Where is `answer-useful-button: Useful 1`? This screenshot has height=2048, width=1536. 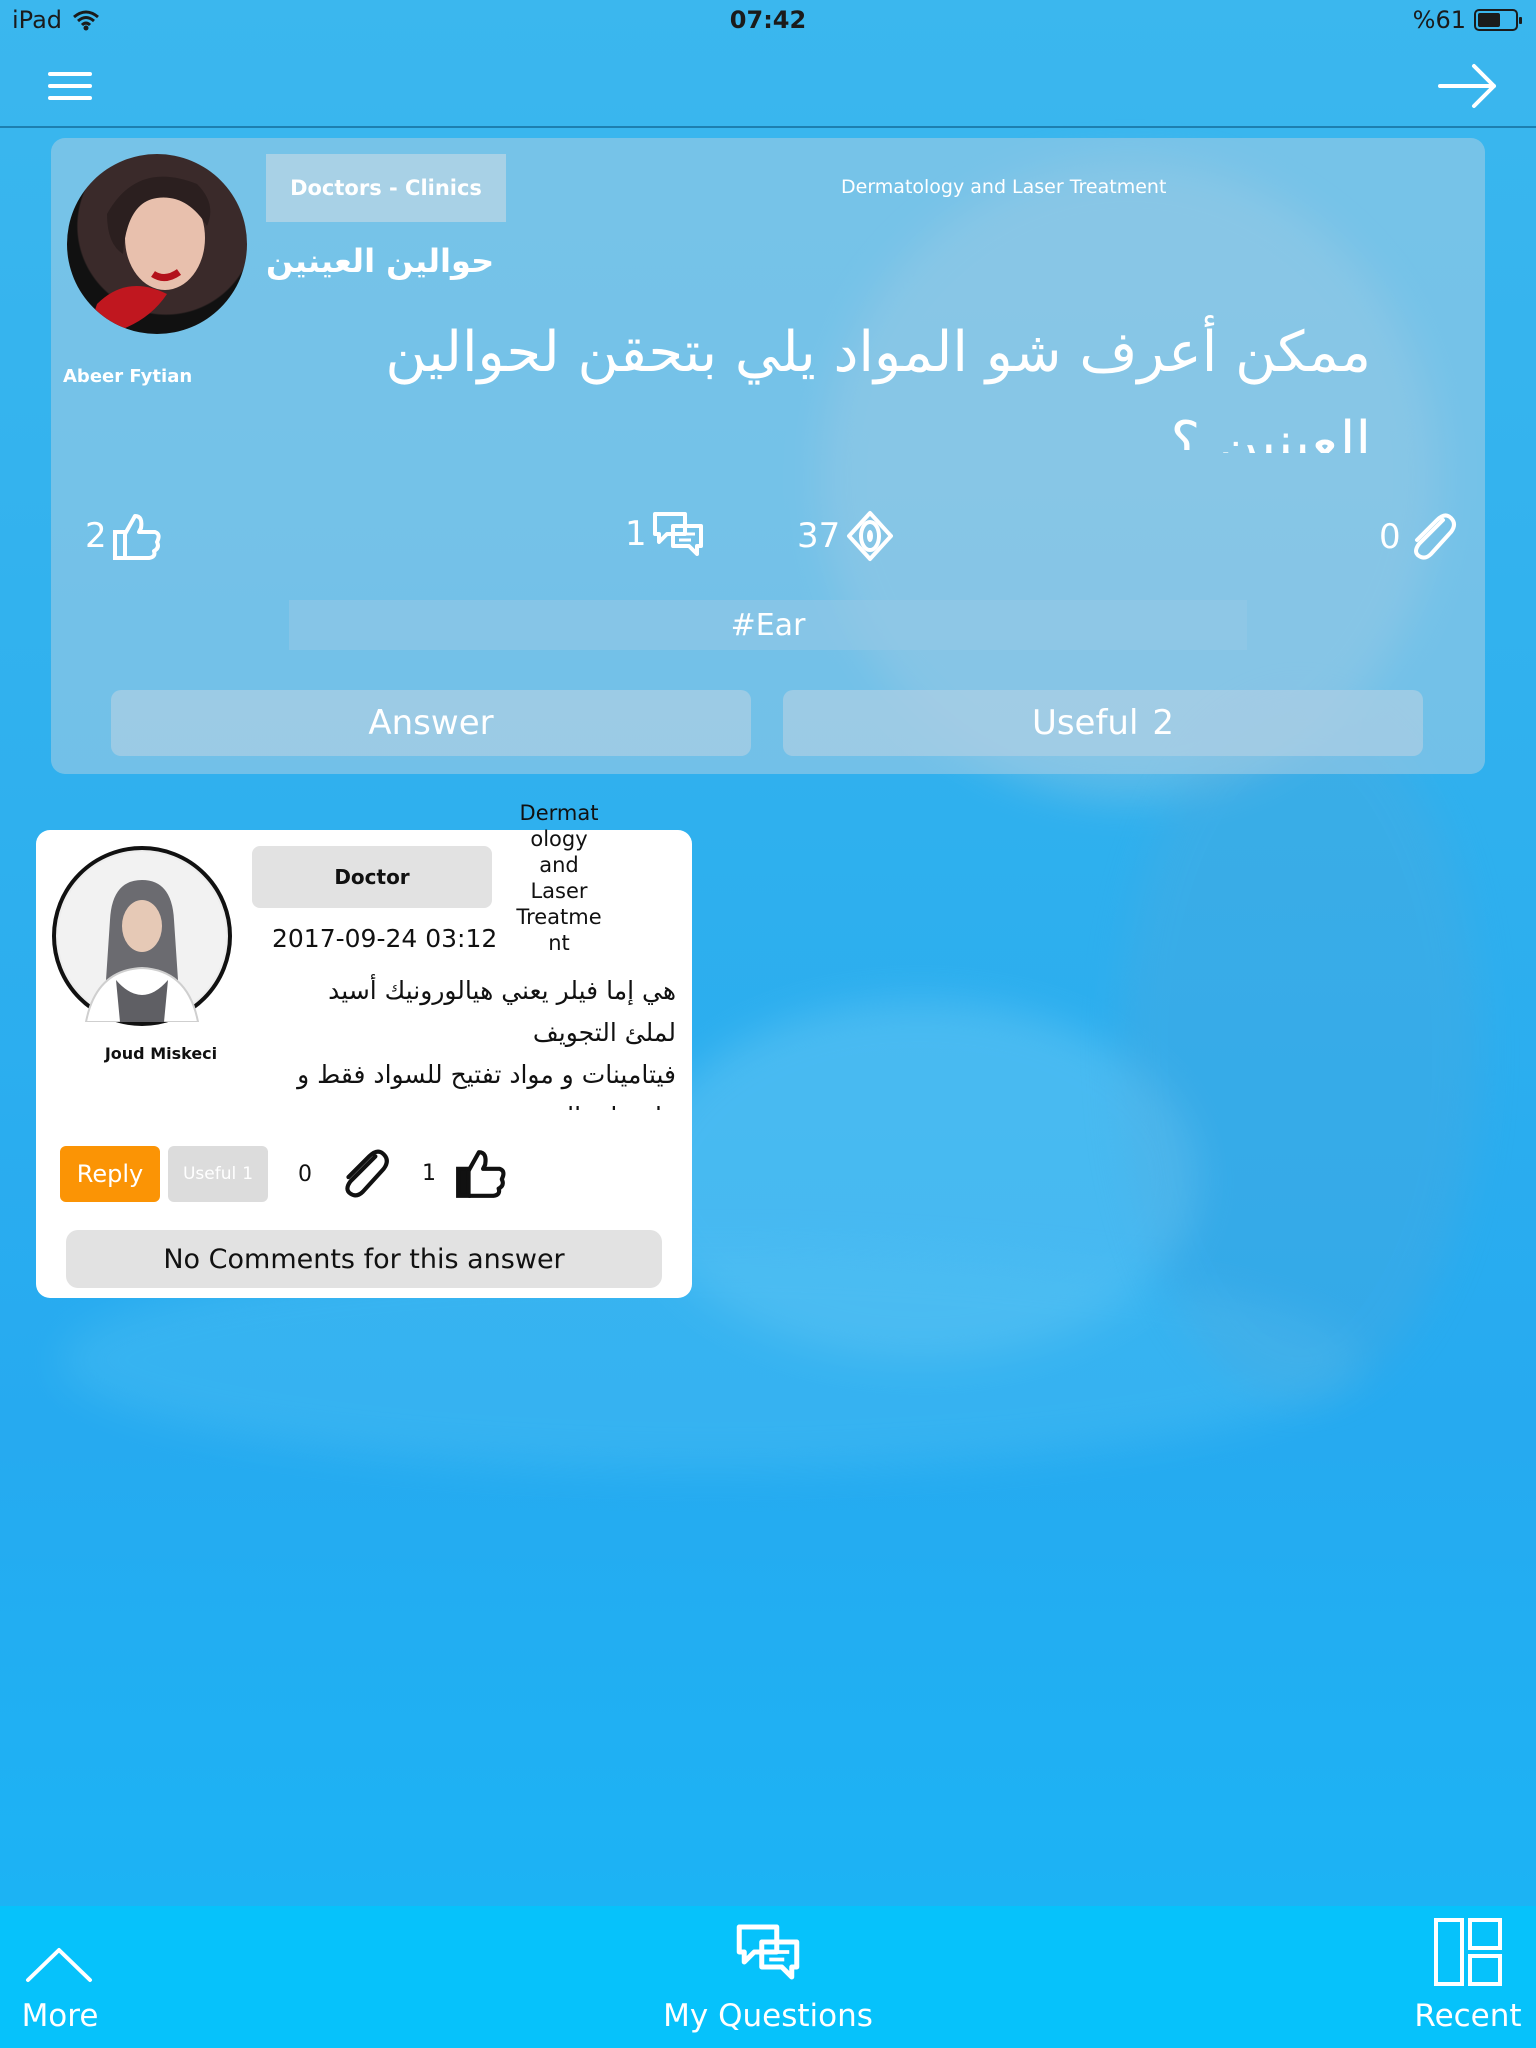 answer-useful-button: Useful 1 is located at coordinates (218, 1174).